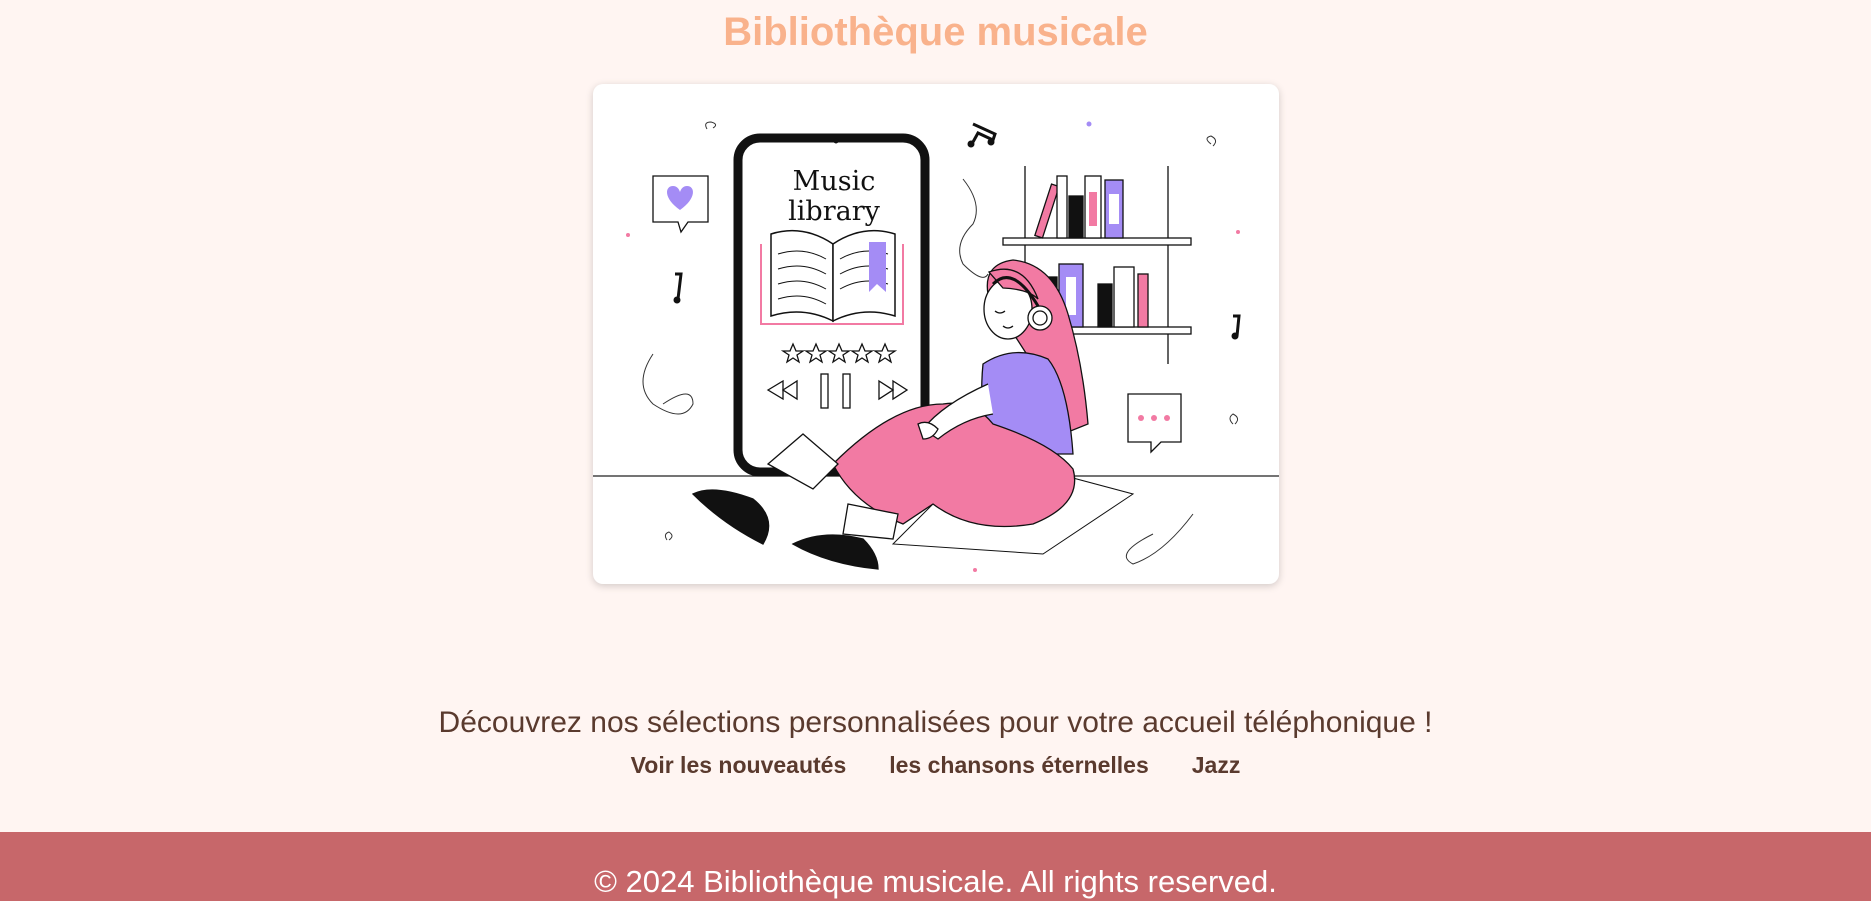 Image resolution: width=1871 pixels, height=901 pixels. Describe the element at coordinates (935, 32) in the screenshot. I see `page-title: Bibliothèque musicale` at that location.